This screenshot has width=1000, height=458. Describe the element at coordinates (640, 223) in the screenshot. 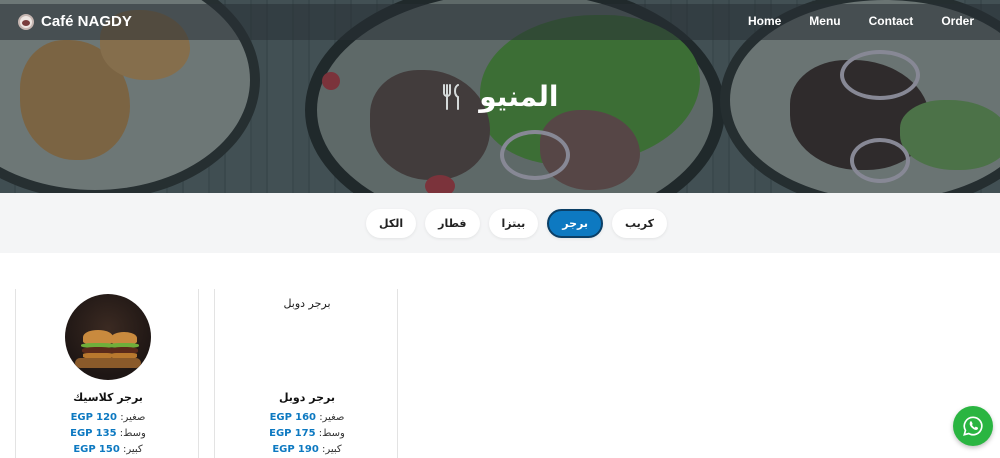

I see `filter-crepe: كريب` at that location.